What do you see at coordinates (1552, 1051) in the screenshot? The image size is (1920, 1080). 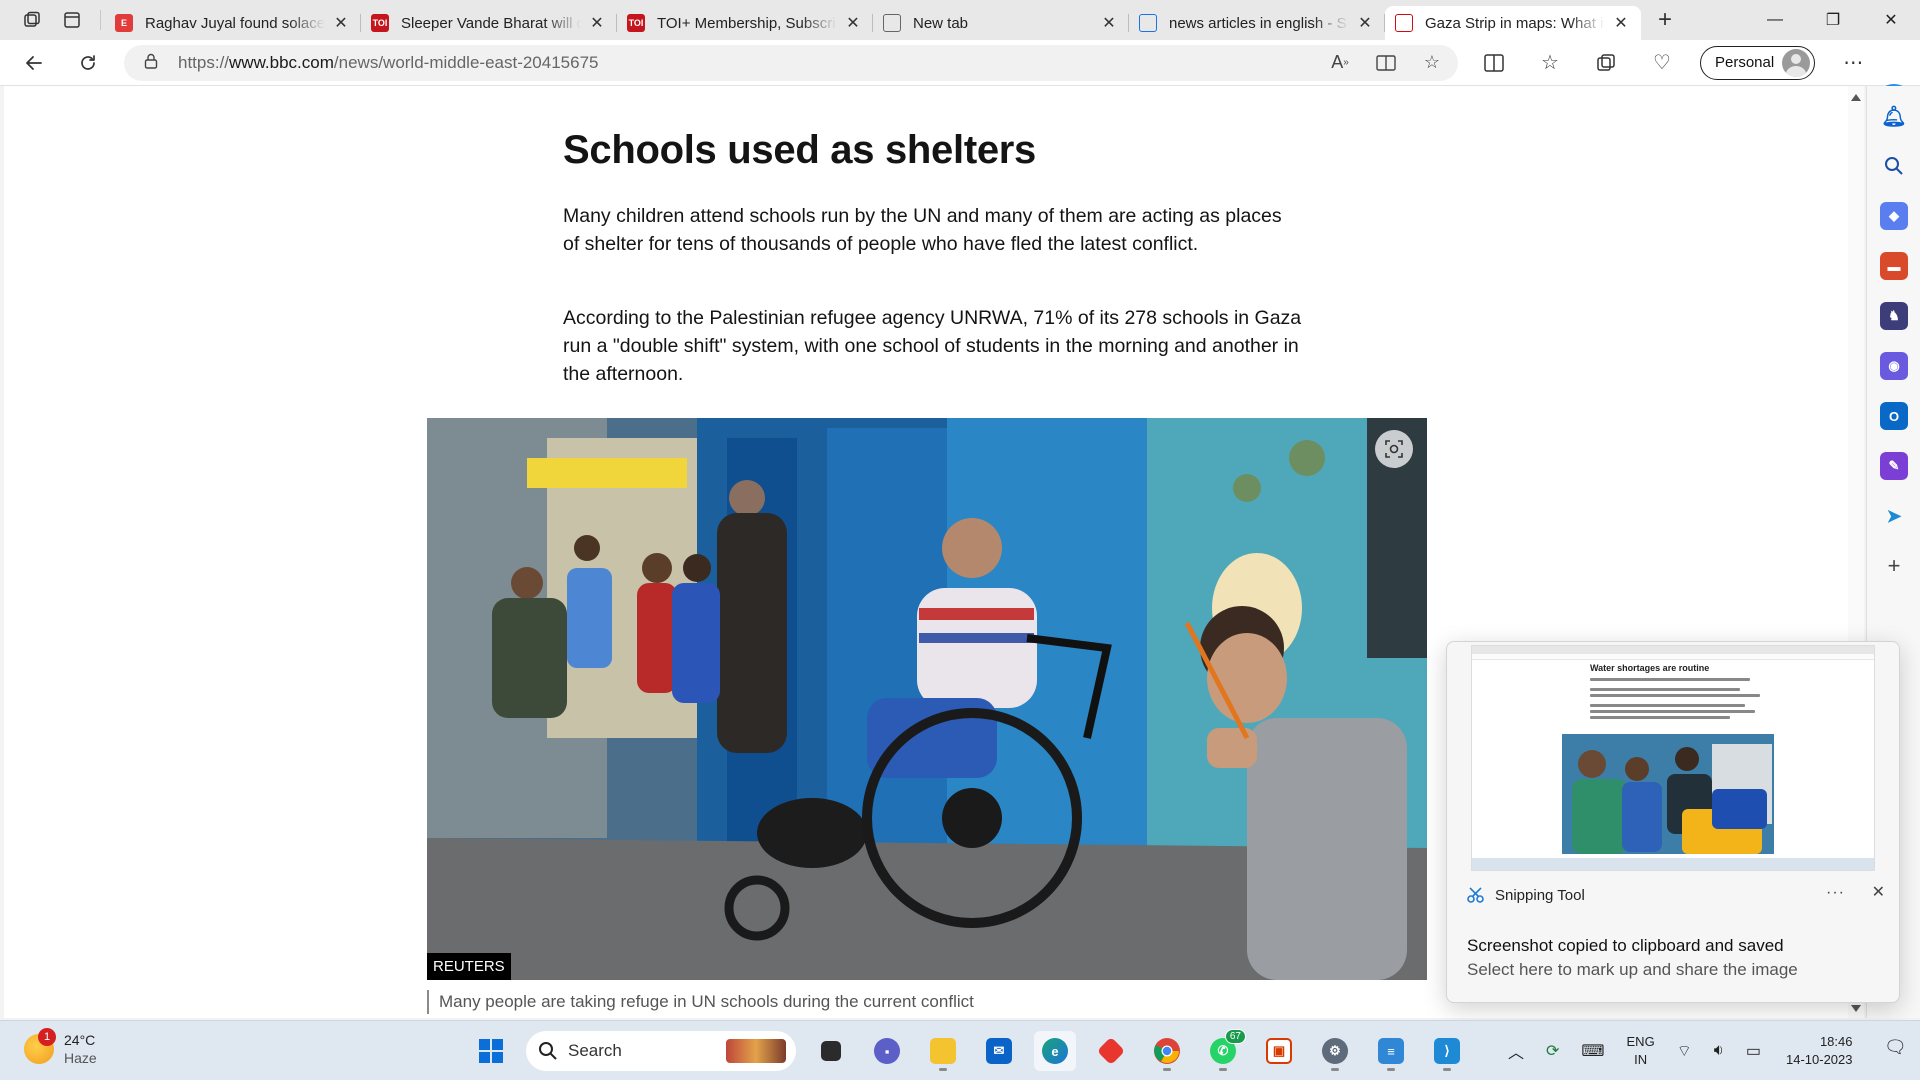 I see `sync-icon: ⟳` at bounding box center [1552, 1051].